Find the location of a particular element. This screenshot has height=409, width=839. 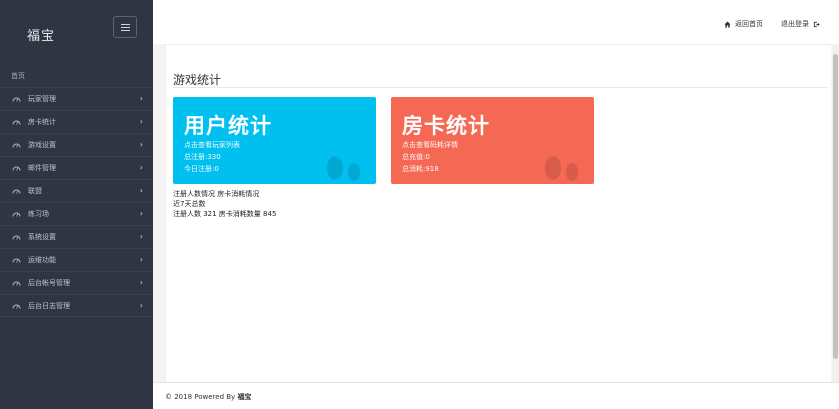

footer-copyright: © 2018 Powered By is located at coordinates (200, 397).